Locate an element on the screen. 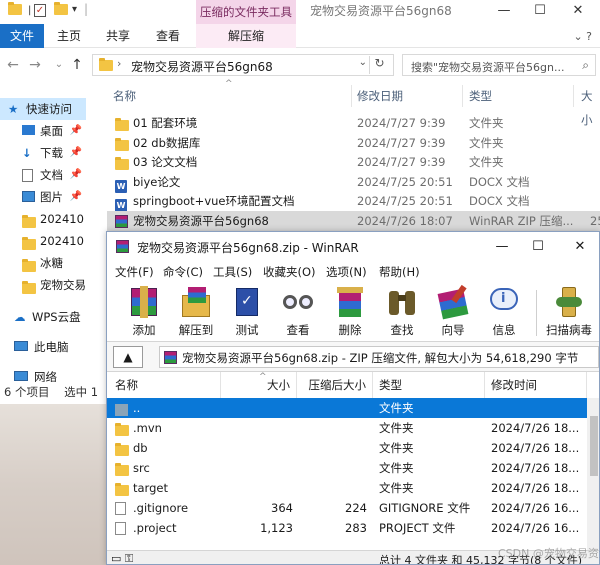 The image size is (600, 565). explorer-titlebar: | ✓ ▾ | 压缩的文件夹工具 宠物交易资源平台56gn68 — ☐ ✕ is located at coordinates (300, 12).